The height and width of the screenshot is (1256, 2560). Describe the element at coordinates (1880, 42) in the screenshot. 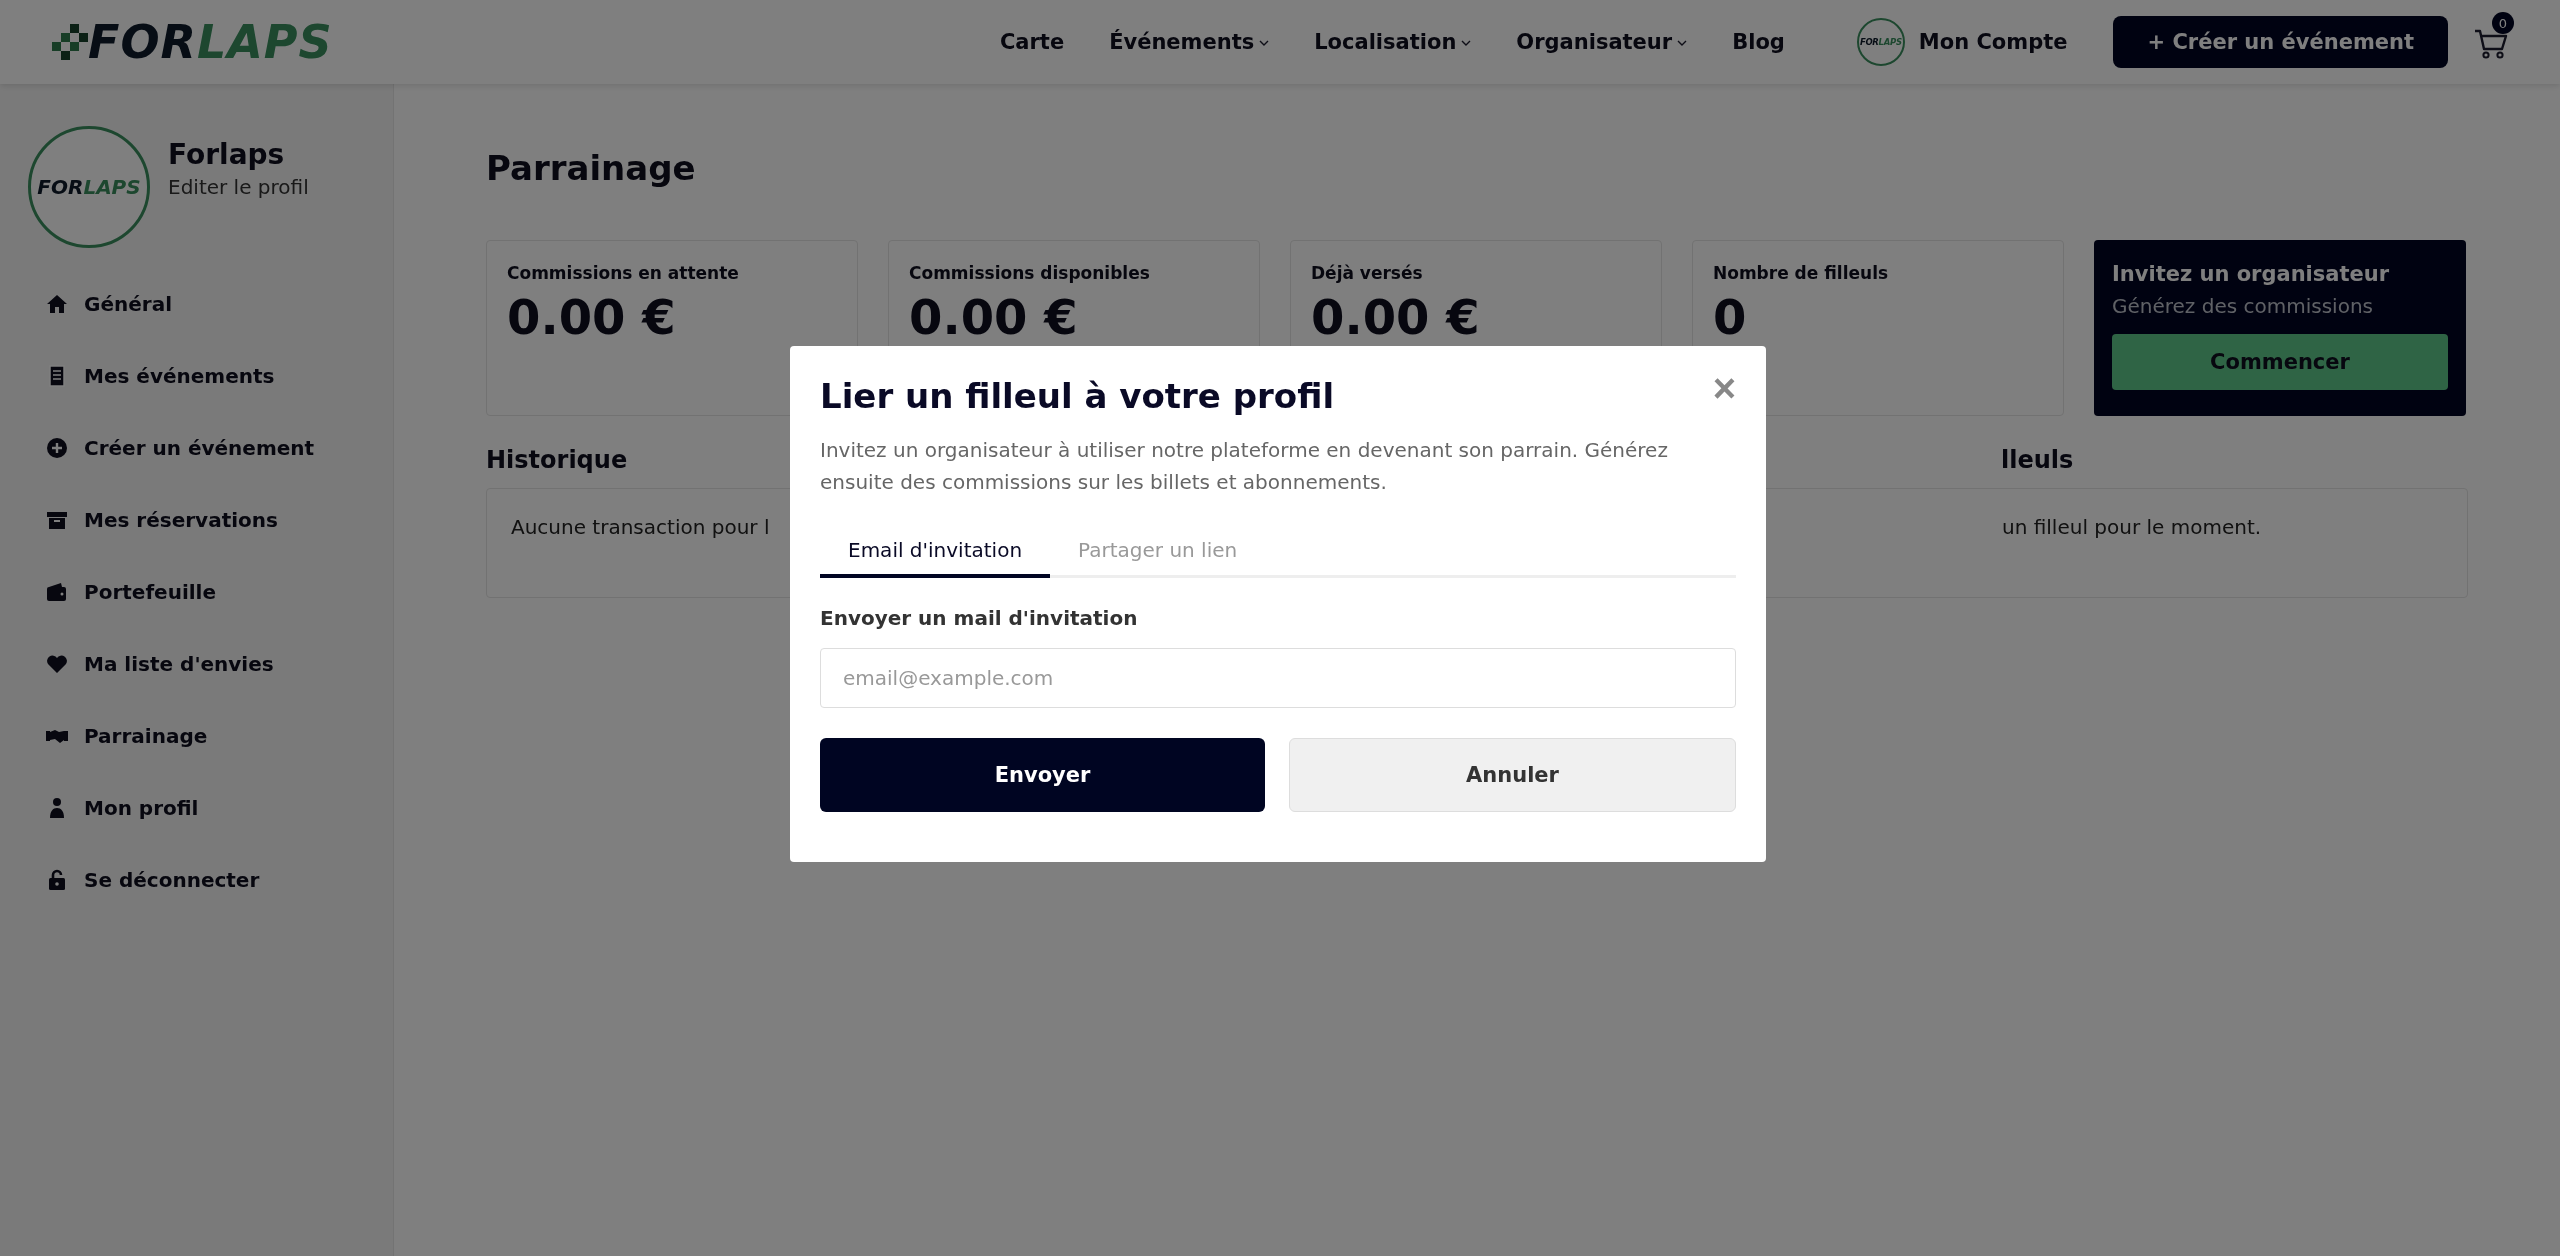

I see `avatar-logo: FORLAPS` at that location.